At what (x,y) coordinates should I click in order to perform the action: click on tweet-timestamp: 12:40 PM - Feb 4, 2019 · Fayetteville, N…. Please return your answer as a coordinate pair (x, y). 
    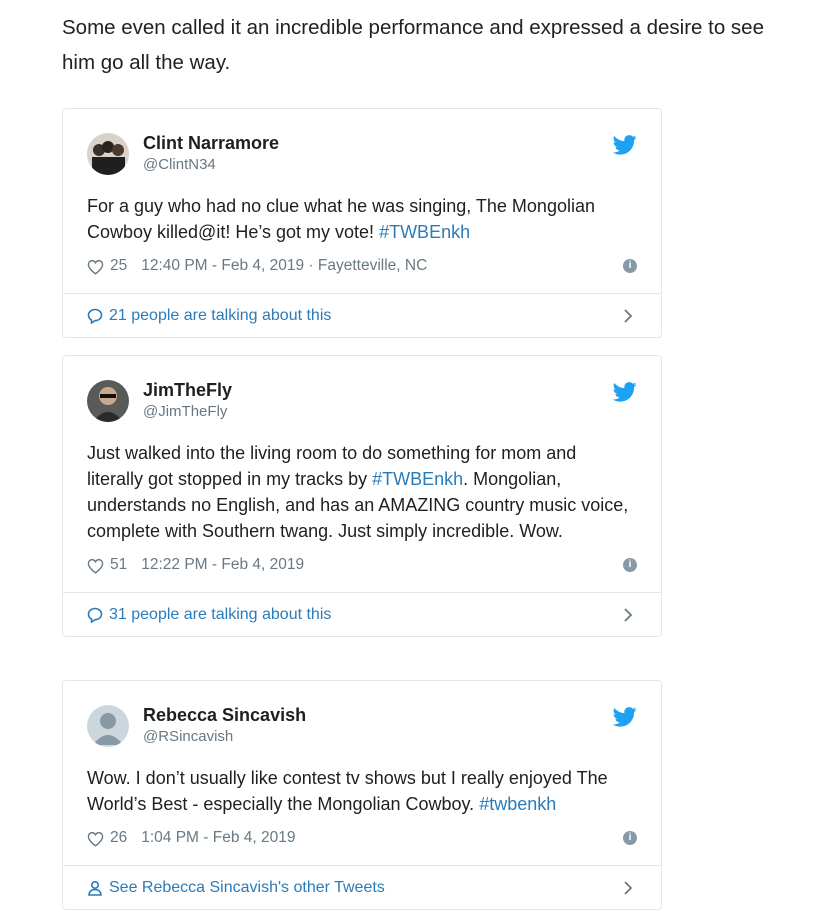
    Looking at the image, I should click on (284, 266).